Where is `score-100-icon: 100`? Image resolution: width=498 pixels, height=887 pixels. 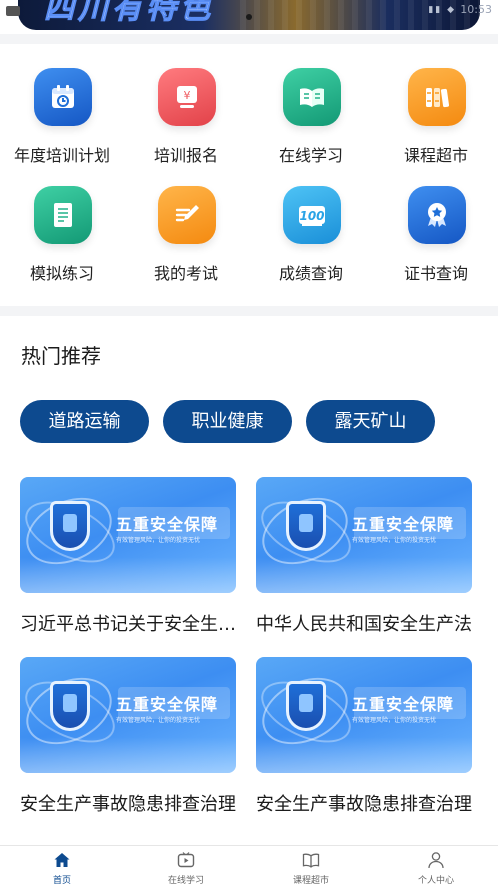 score-100-icon: 100 is located at coordinates (312, 215).